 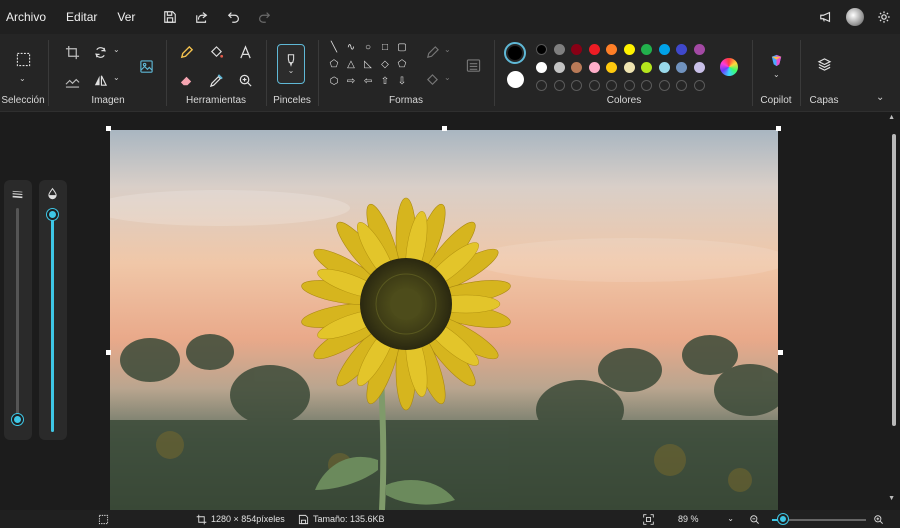 I want to click on text-icon, so click(x=245, y=52).